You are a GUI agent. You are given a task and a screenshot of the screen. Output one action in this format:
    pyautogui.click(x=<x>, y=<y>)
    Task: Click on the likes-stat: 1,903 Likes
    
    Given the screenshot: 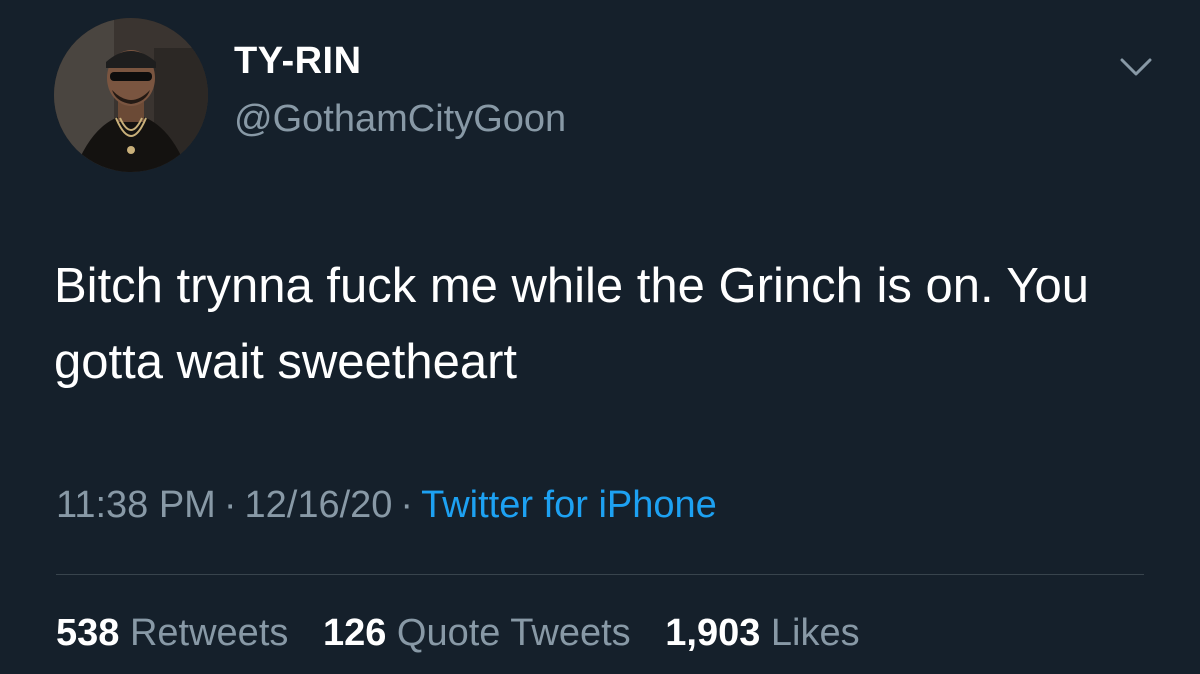 What is the action you would take?
    pyautogui.click(x=762, y=633)
    